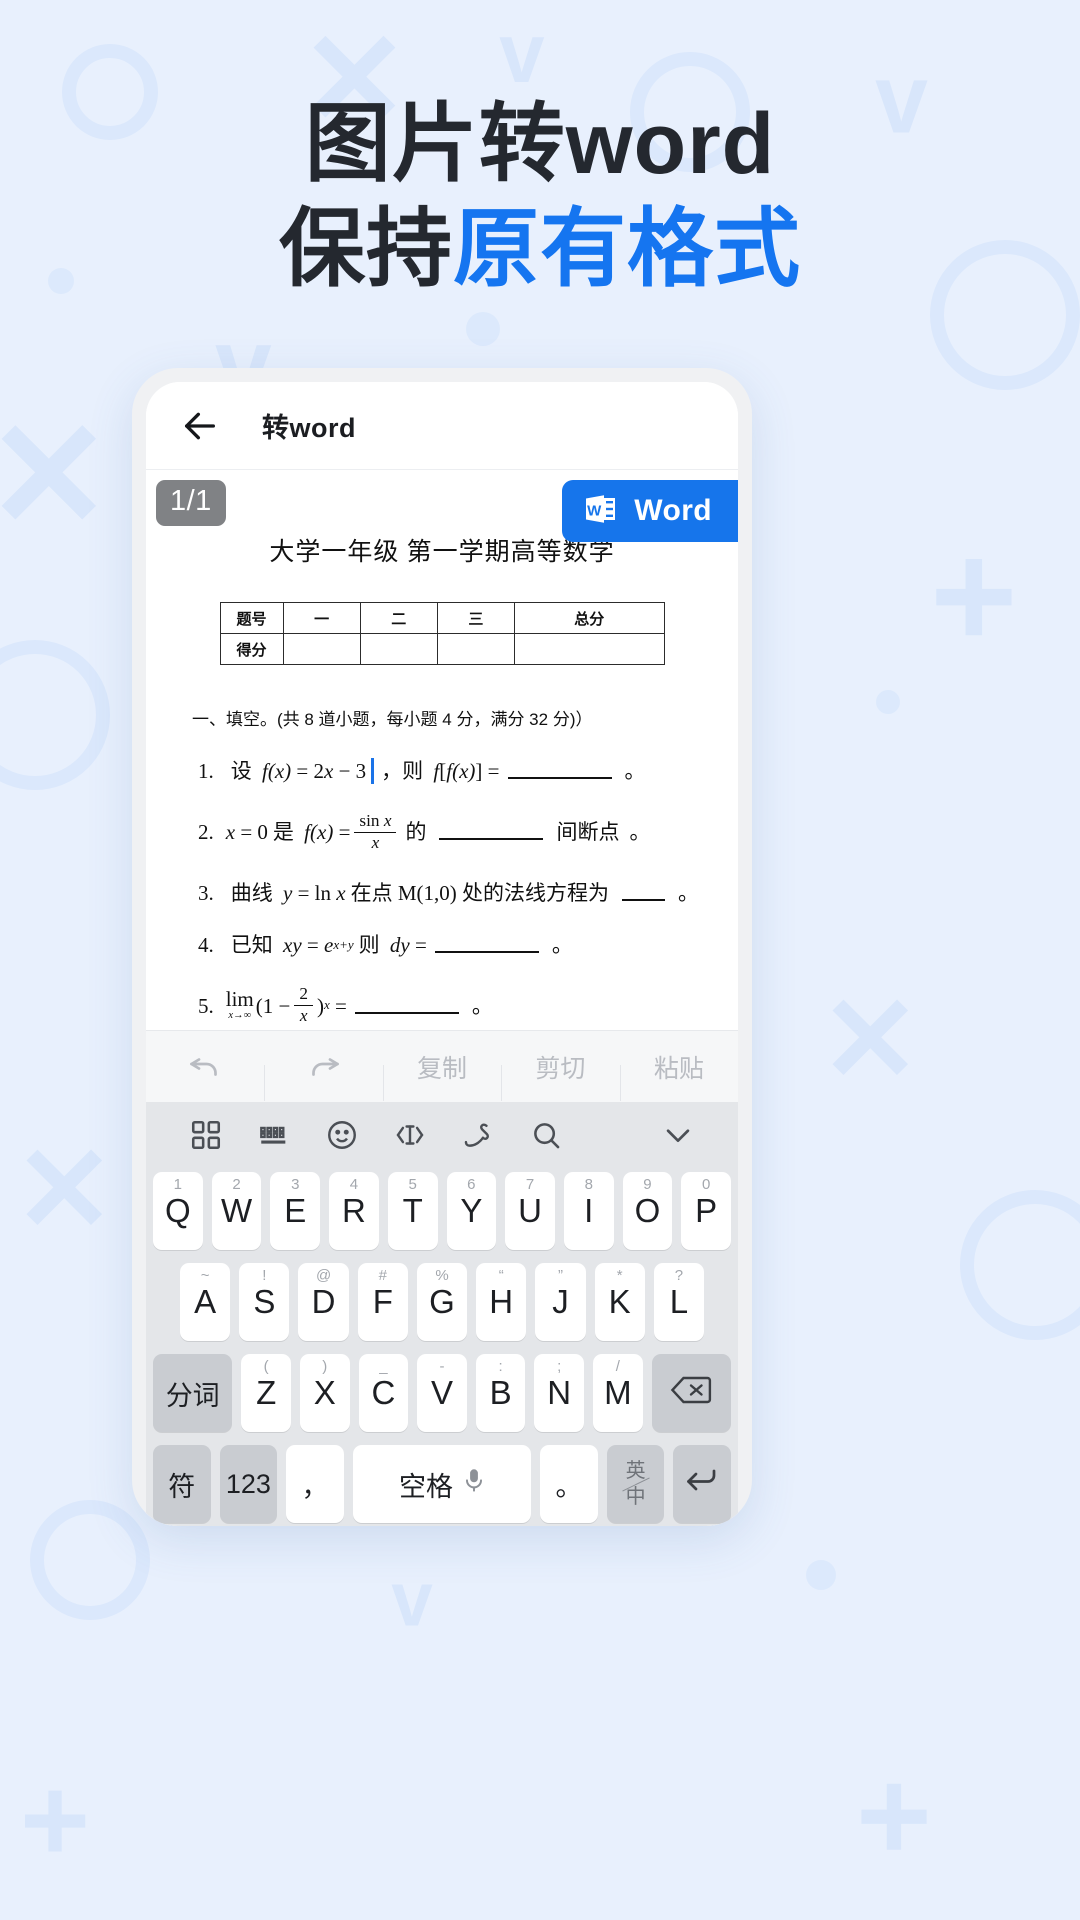 Image resolution: width=1080 pixels, height=1920 pixels. I want to click on key-label: O, so click(647, 1210).